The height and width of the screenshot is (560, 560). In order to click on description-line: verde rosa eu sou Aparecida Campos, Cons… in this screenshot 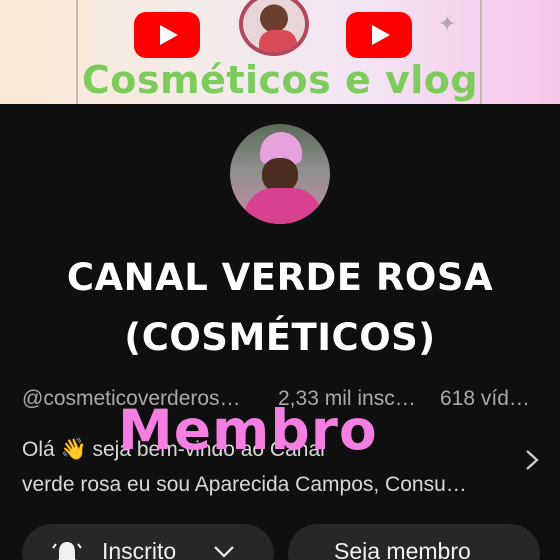, I will do `click(244, 484)`.